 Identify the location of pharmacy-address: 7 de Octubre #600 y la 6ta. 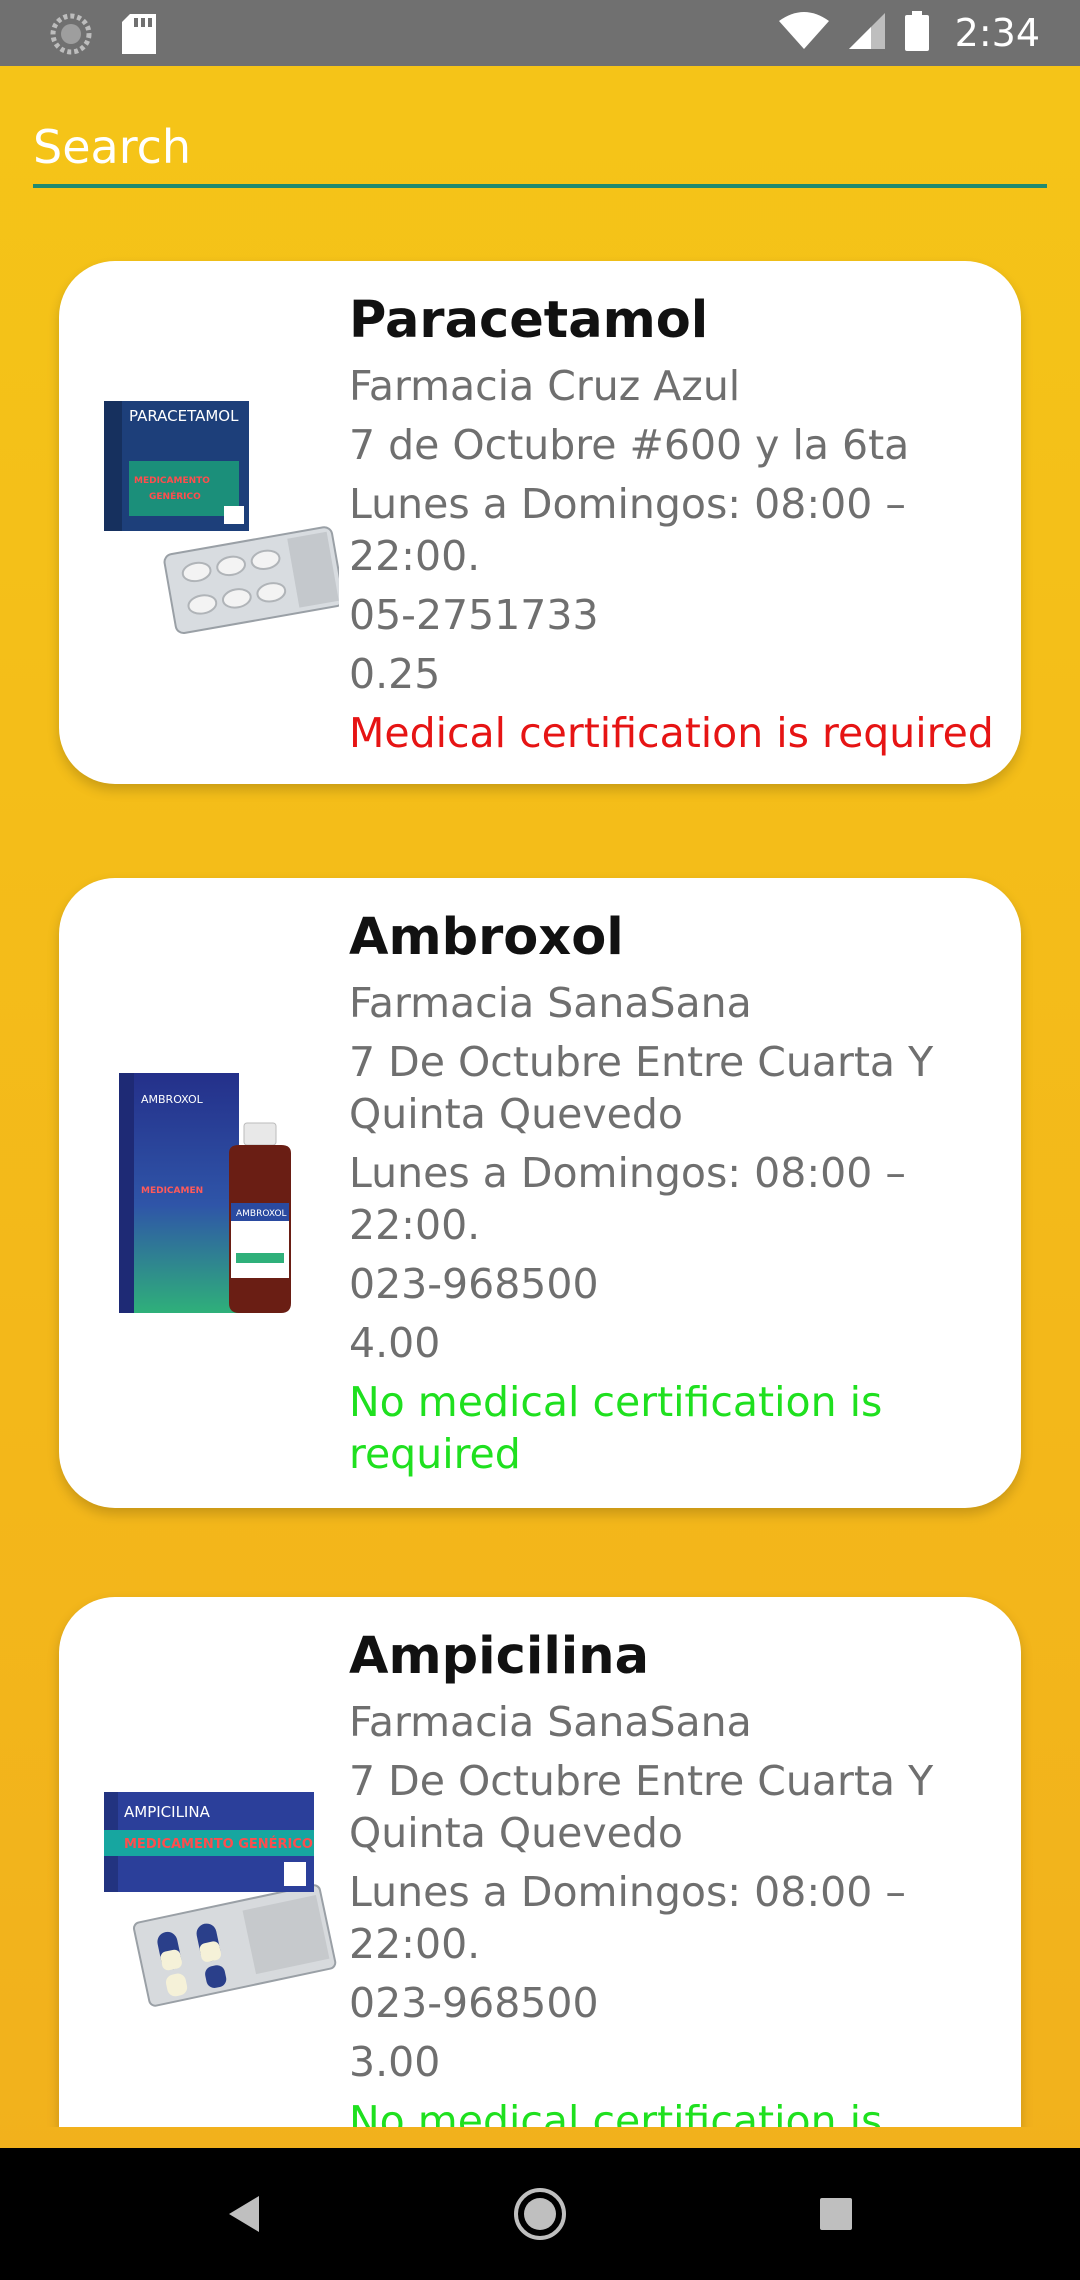
(629, 445).